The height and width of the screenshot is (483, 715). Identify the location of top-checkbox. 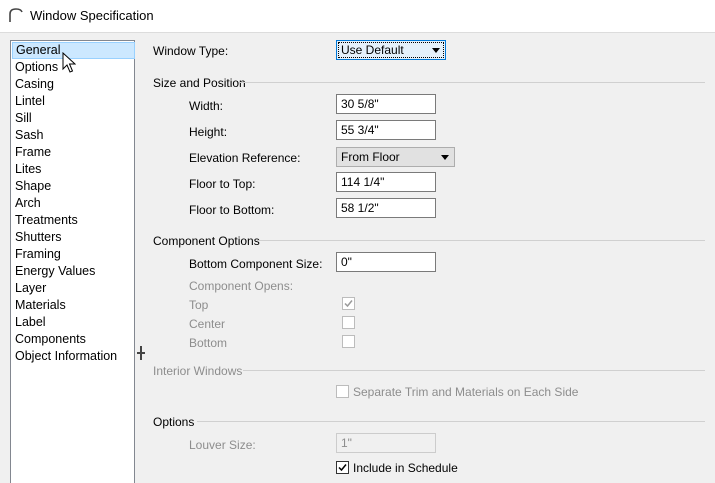
(348, 303).